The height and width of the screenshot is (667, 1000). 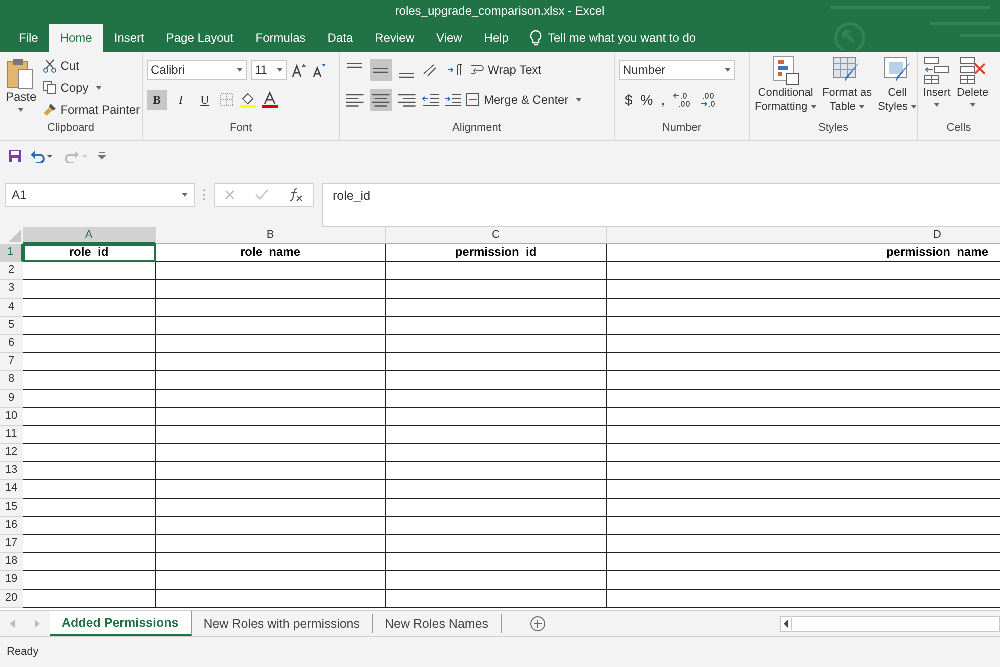 I want to click on ribbon-tab: Insert, so click(x=129, y=38).